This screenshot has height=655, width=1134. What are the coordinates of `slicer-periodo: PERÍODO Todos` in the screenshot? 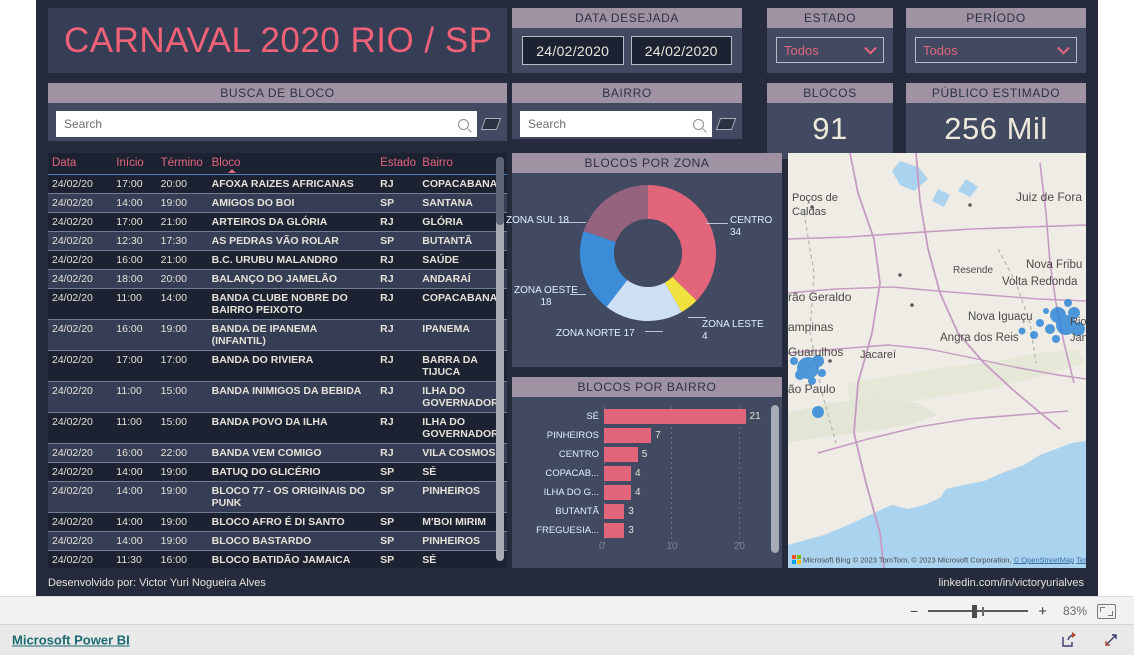 It's located at (996, 40).